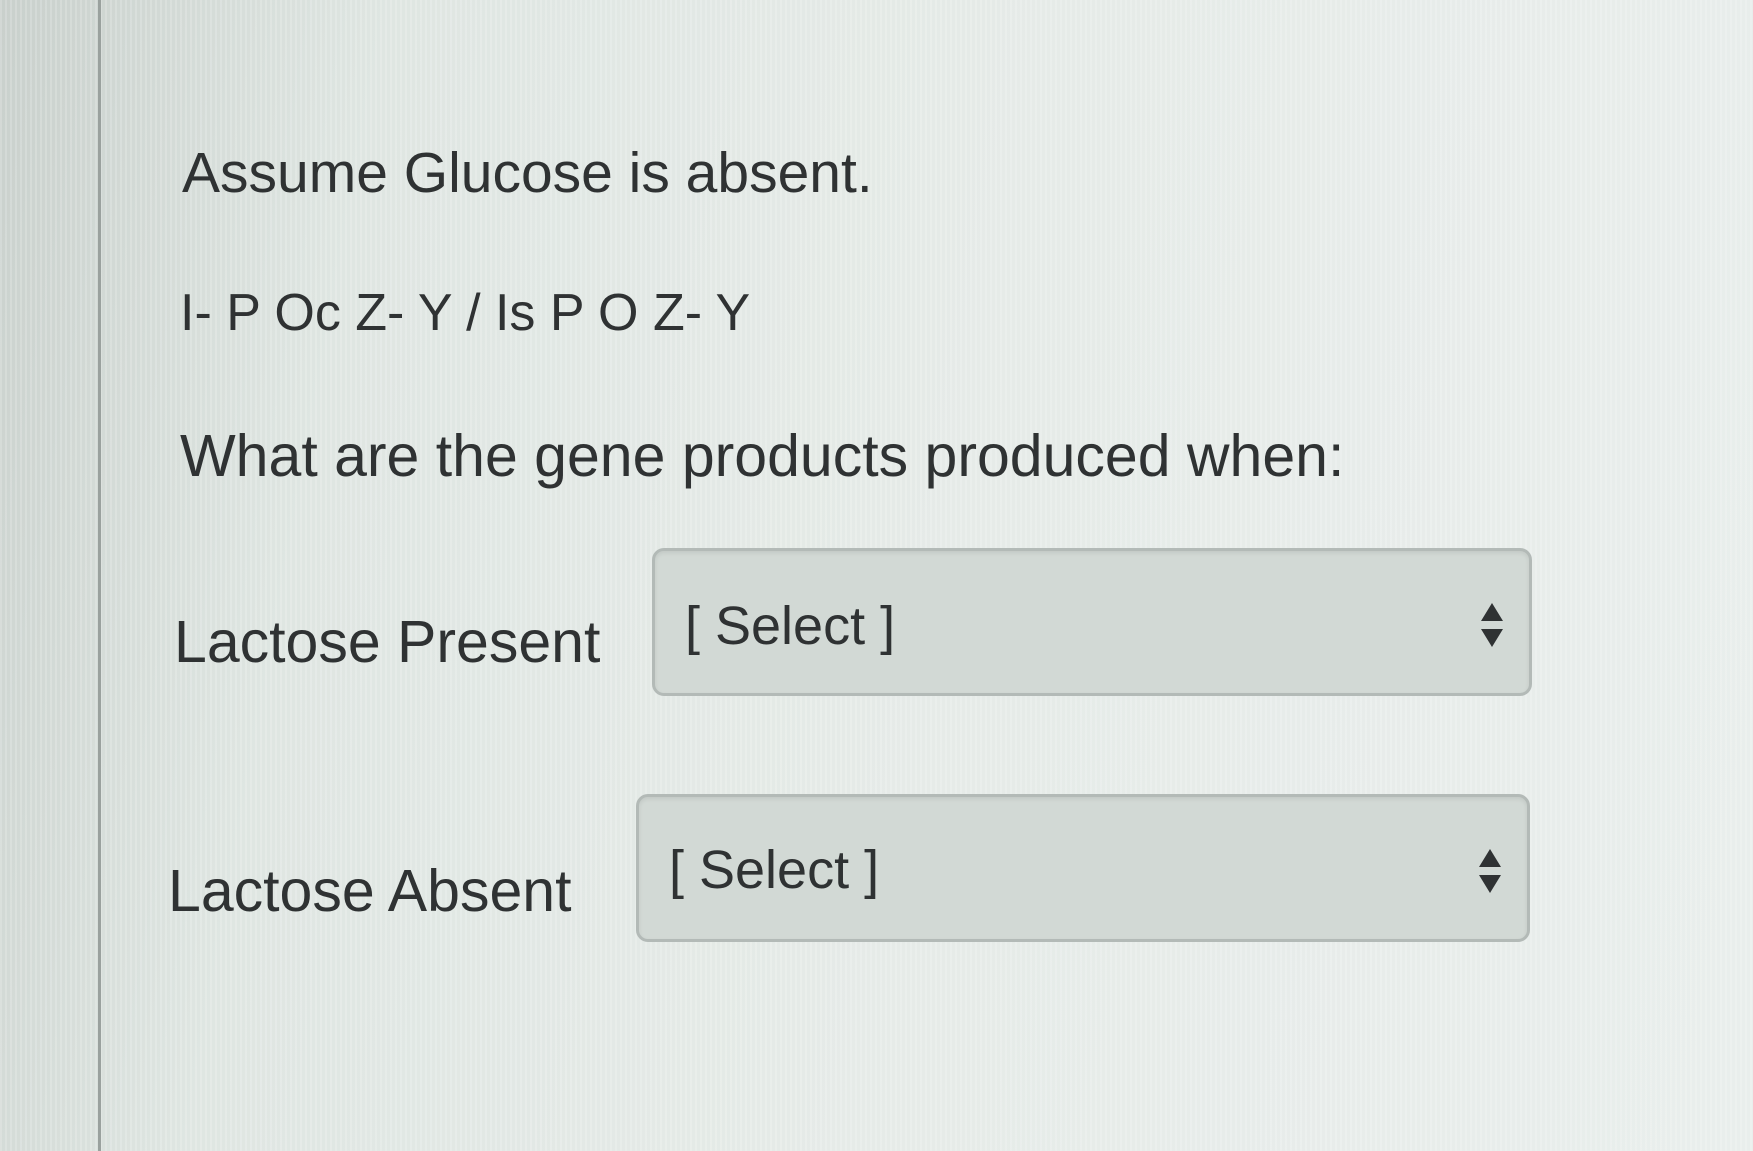 The height and width of the screenshot is (1151, 1753). Describe the element at coordinates (387, 642) in the screenshot. I see `lactose-present-label: Lactose Present` at that location.